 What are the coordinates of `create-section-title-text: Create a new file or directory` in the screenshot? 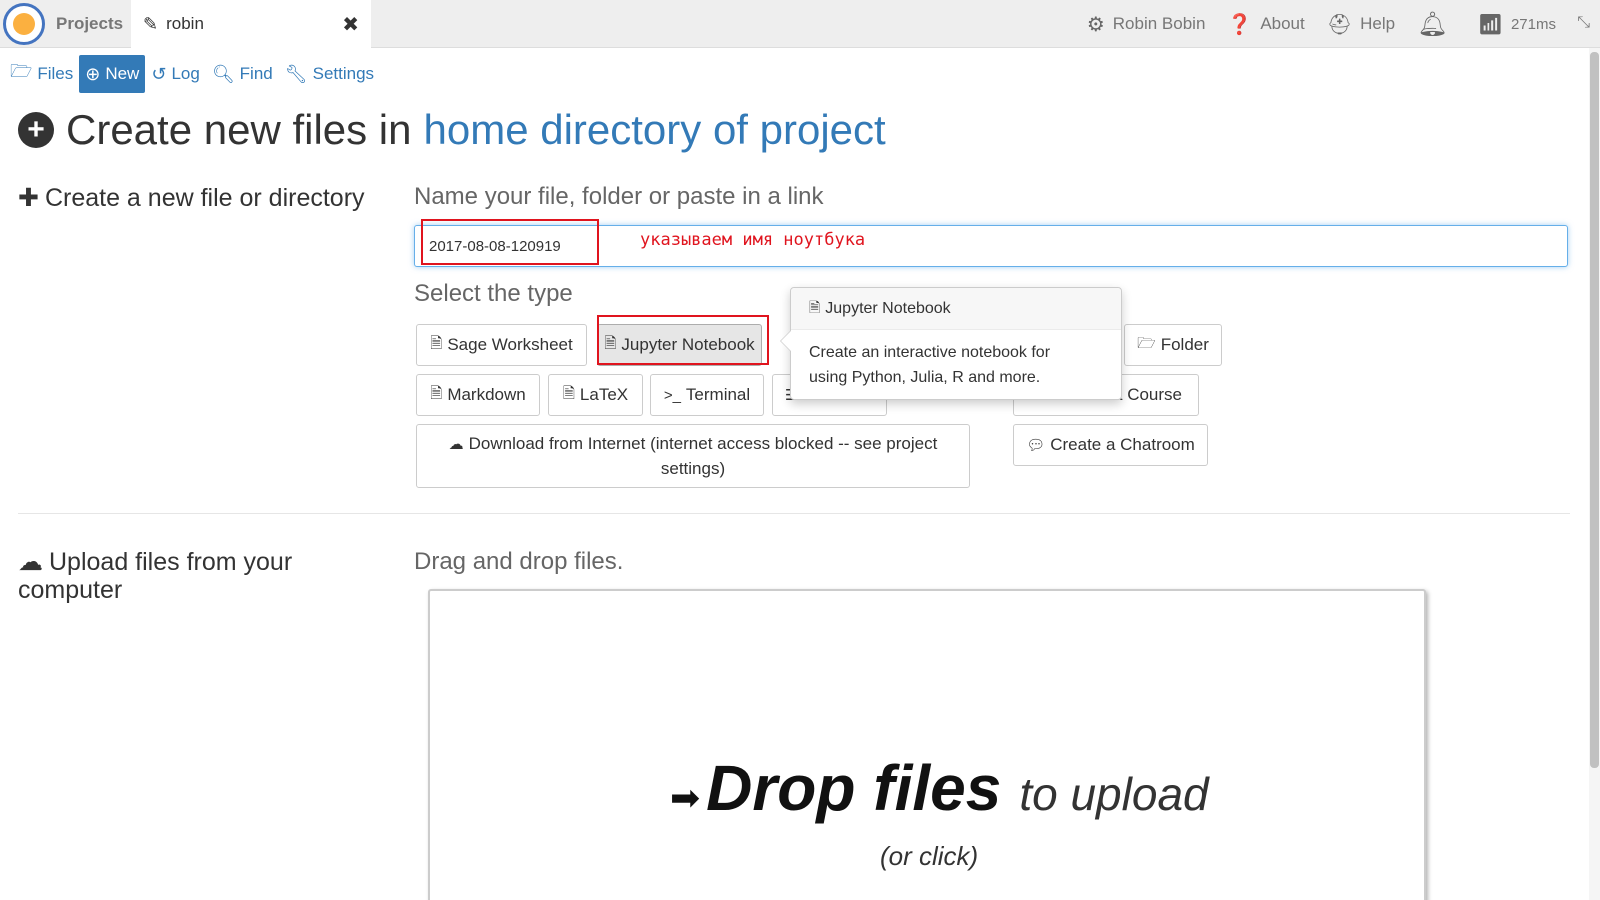 It's located at (204, 198).